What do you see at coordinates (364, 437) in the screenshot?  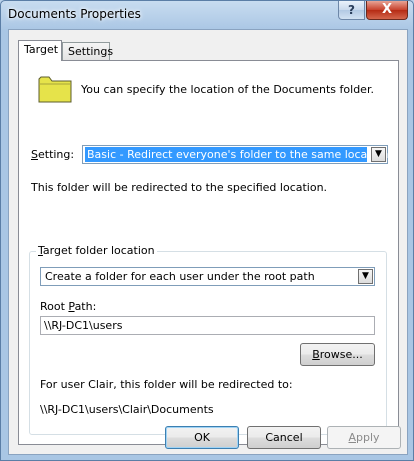 I see `apply-button: Apply` at bounding box center [364, 437].